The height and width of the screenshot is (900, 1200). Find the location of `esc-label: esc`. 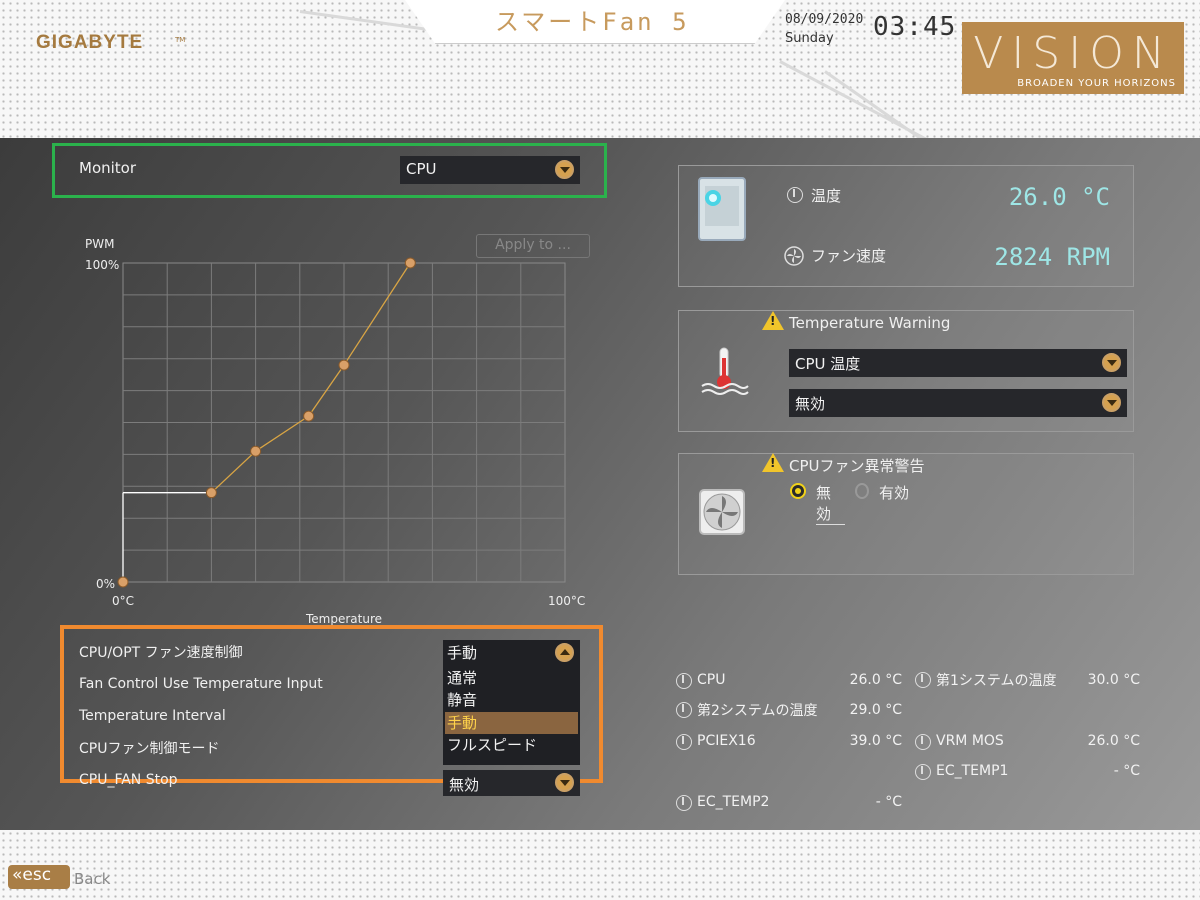

esc-label: esc is located at coordinates (37, 875).